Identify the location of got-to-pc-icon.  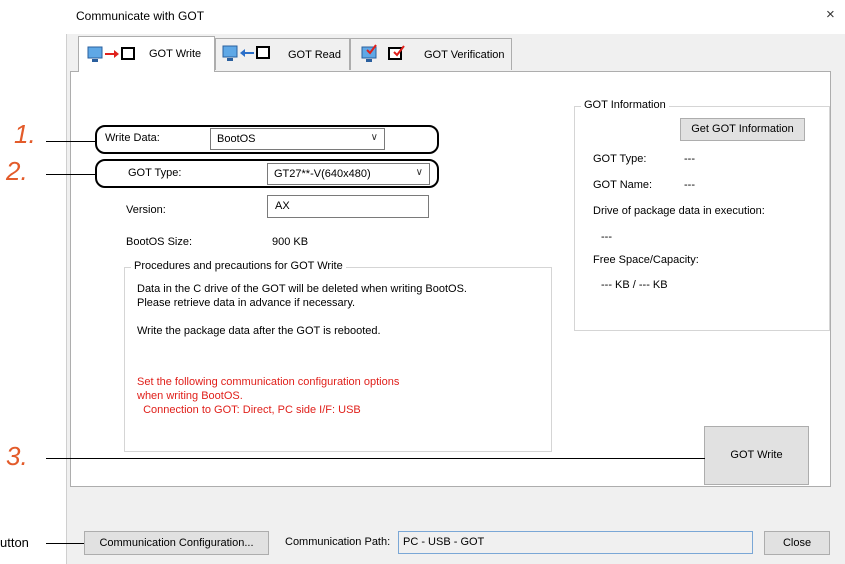
(246, 53).